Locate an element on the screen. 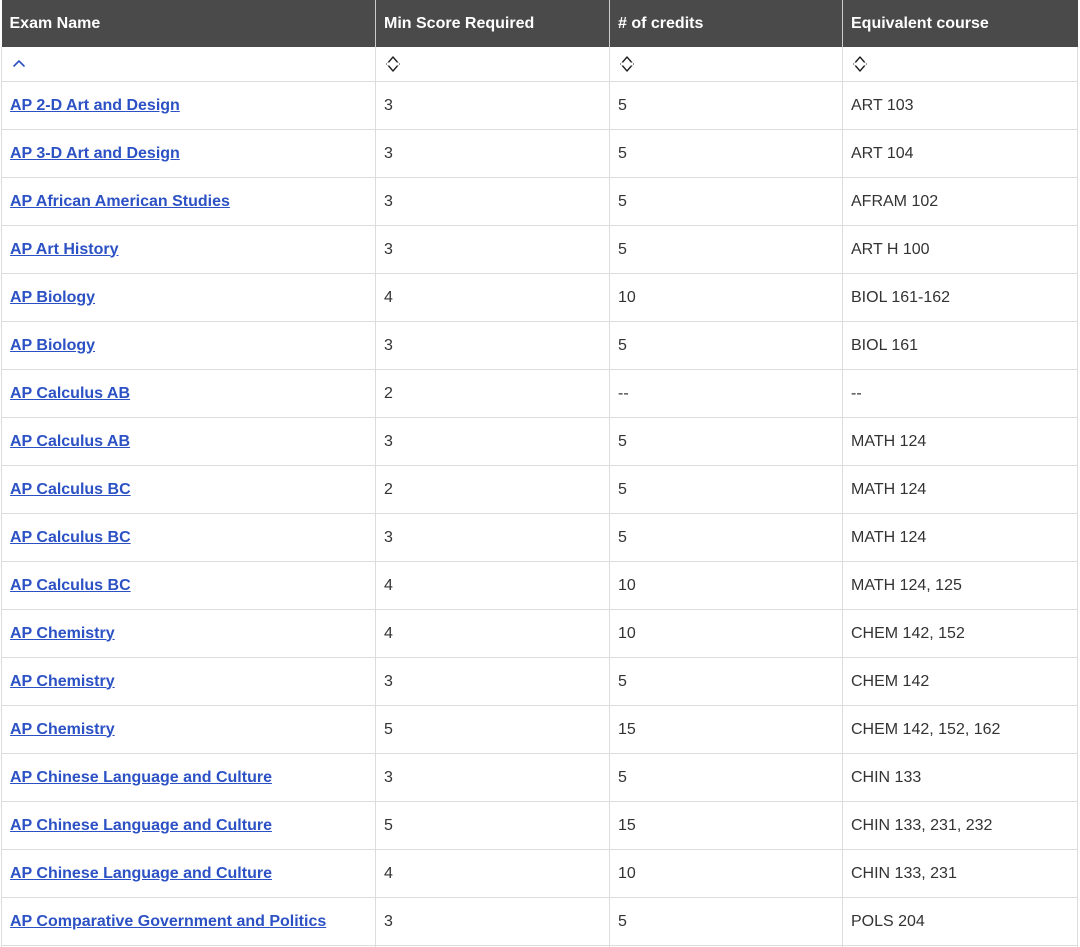 The width and height of the screenshot is (1080, 947). exam-name-link: AP African American Studies is located at coordinates (120, 201).